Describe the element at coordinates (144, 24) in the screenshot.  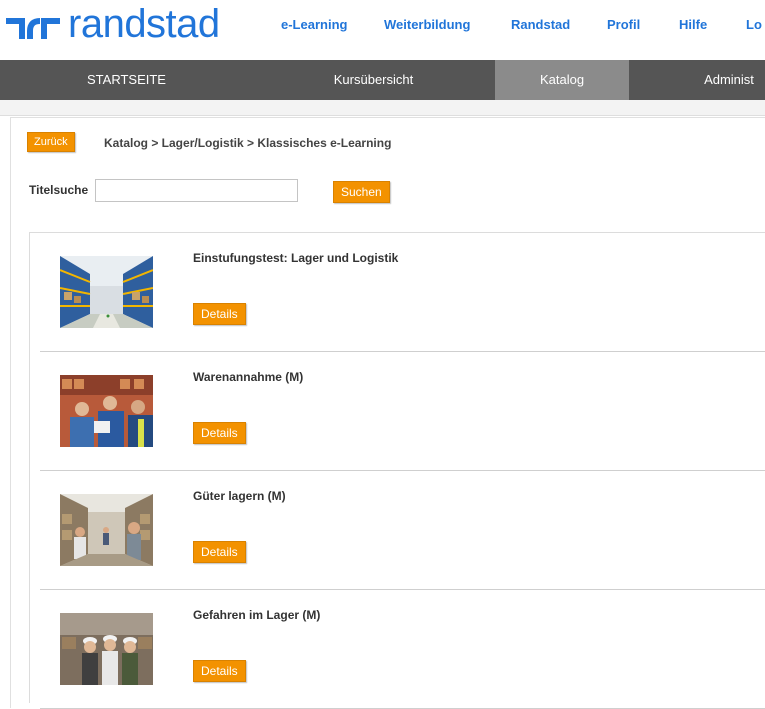
I see `logo-text: randstad` at that location.